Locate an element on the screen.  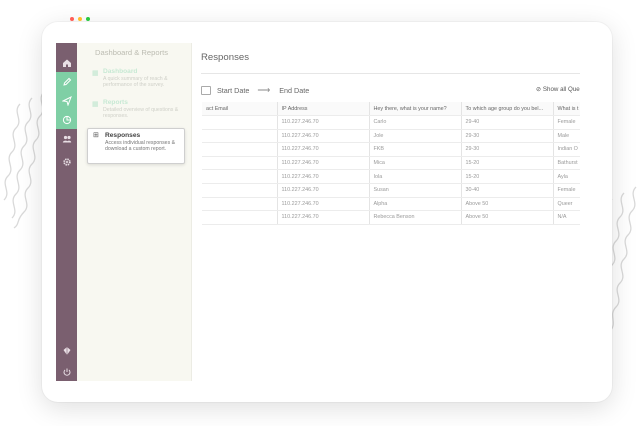
power-icon is located at coordinates (66, 372).